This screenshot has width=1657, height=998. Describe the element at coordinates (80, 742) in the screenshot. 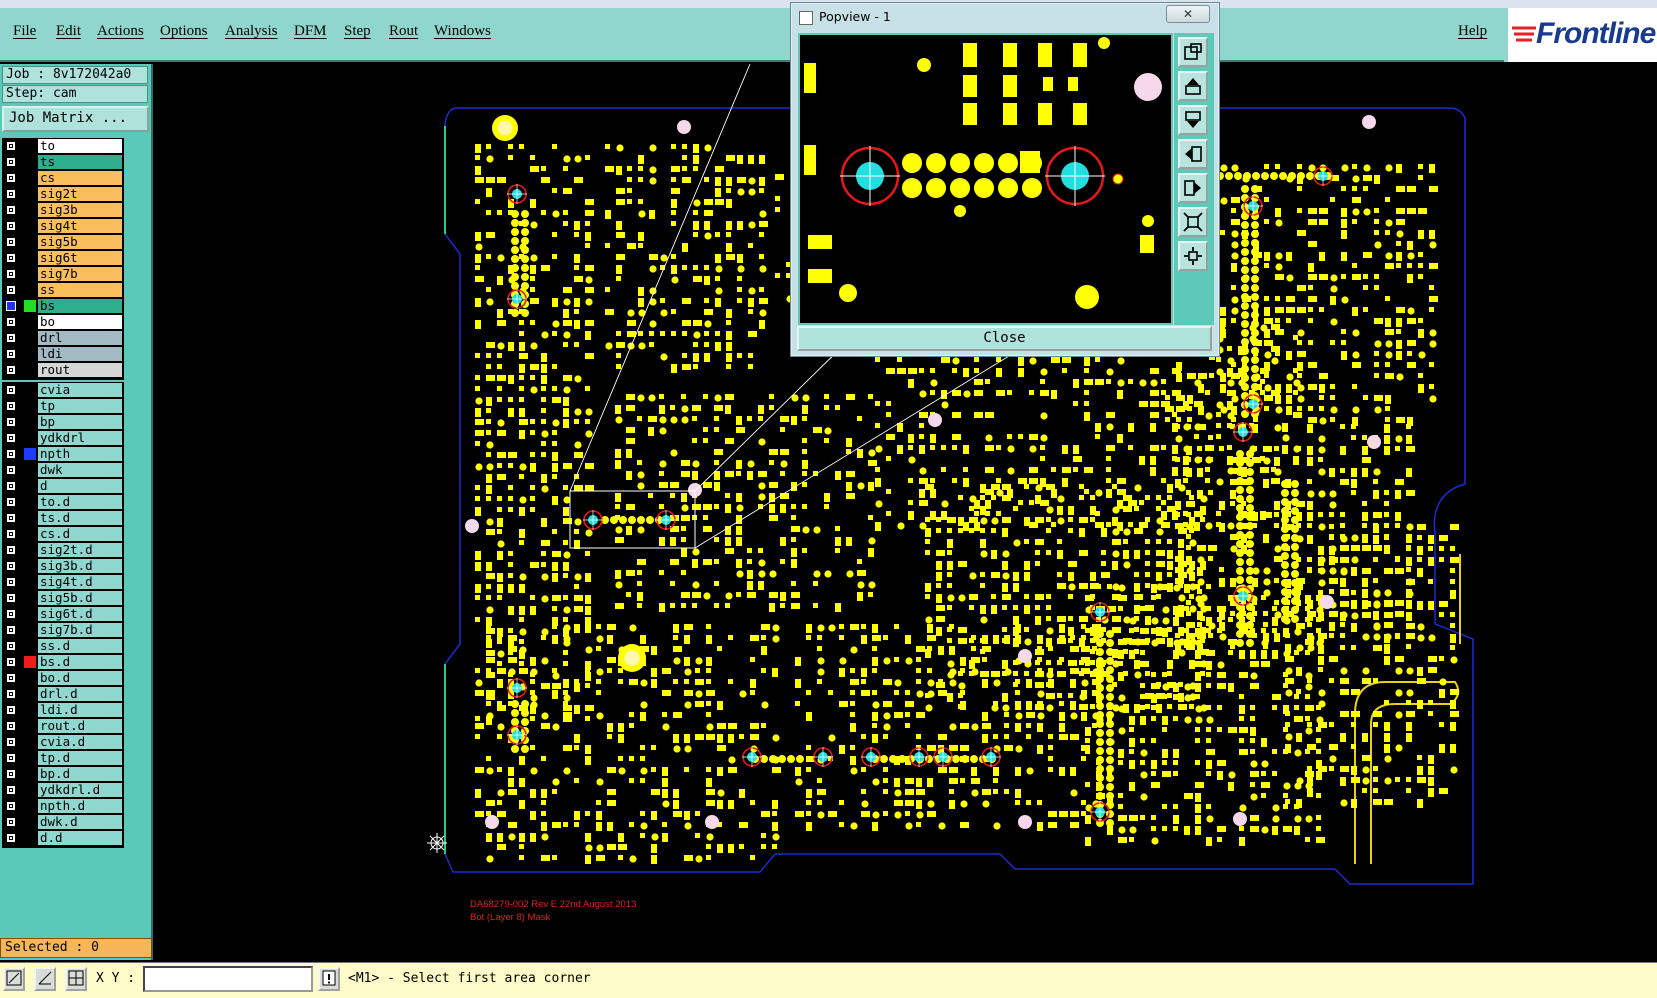

I see `layer-name: cvia.d` at that location.